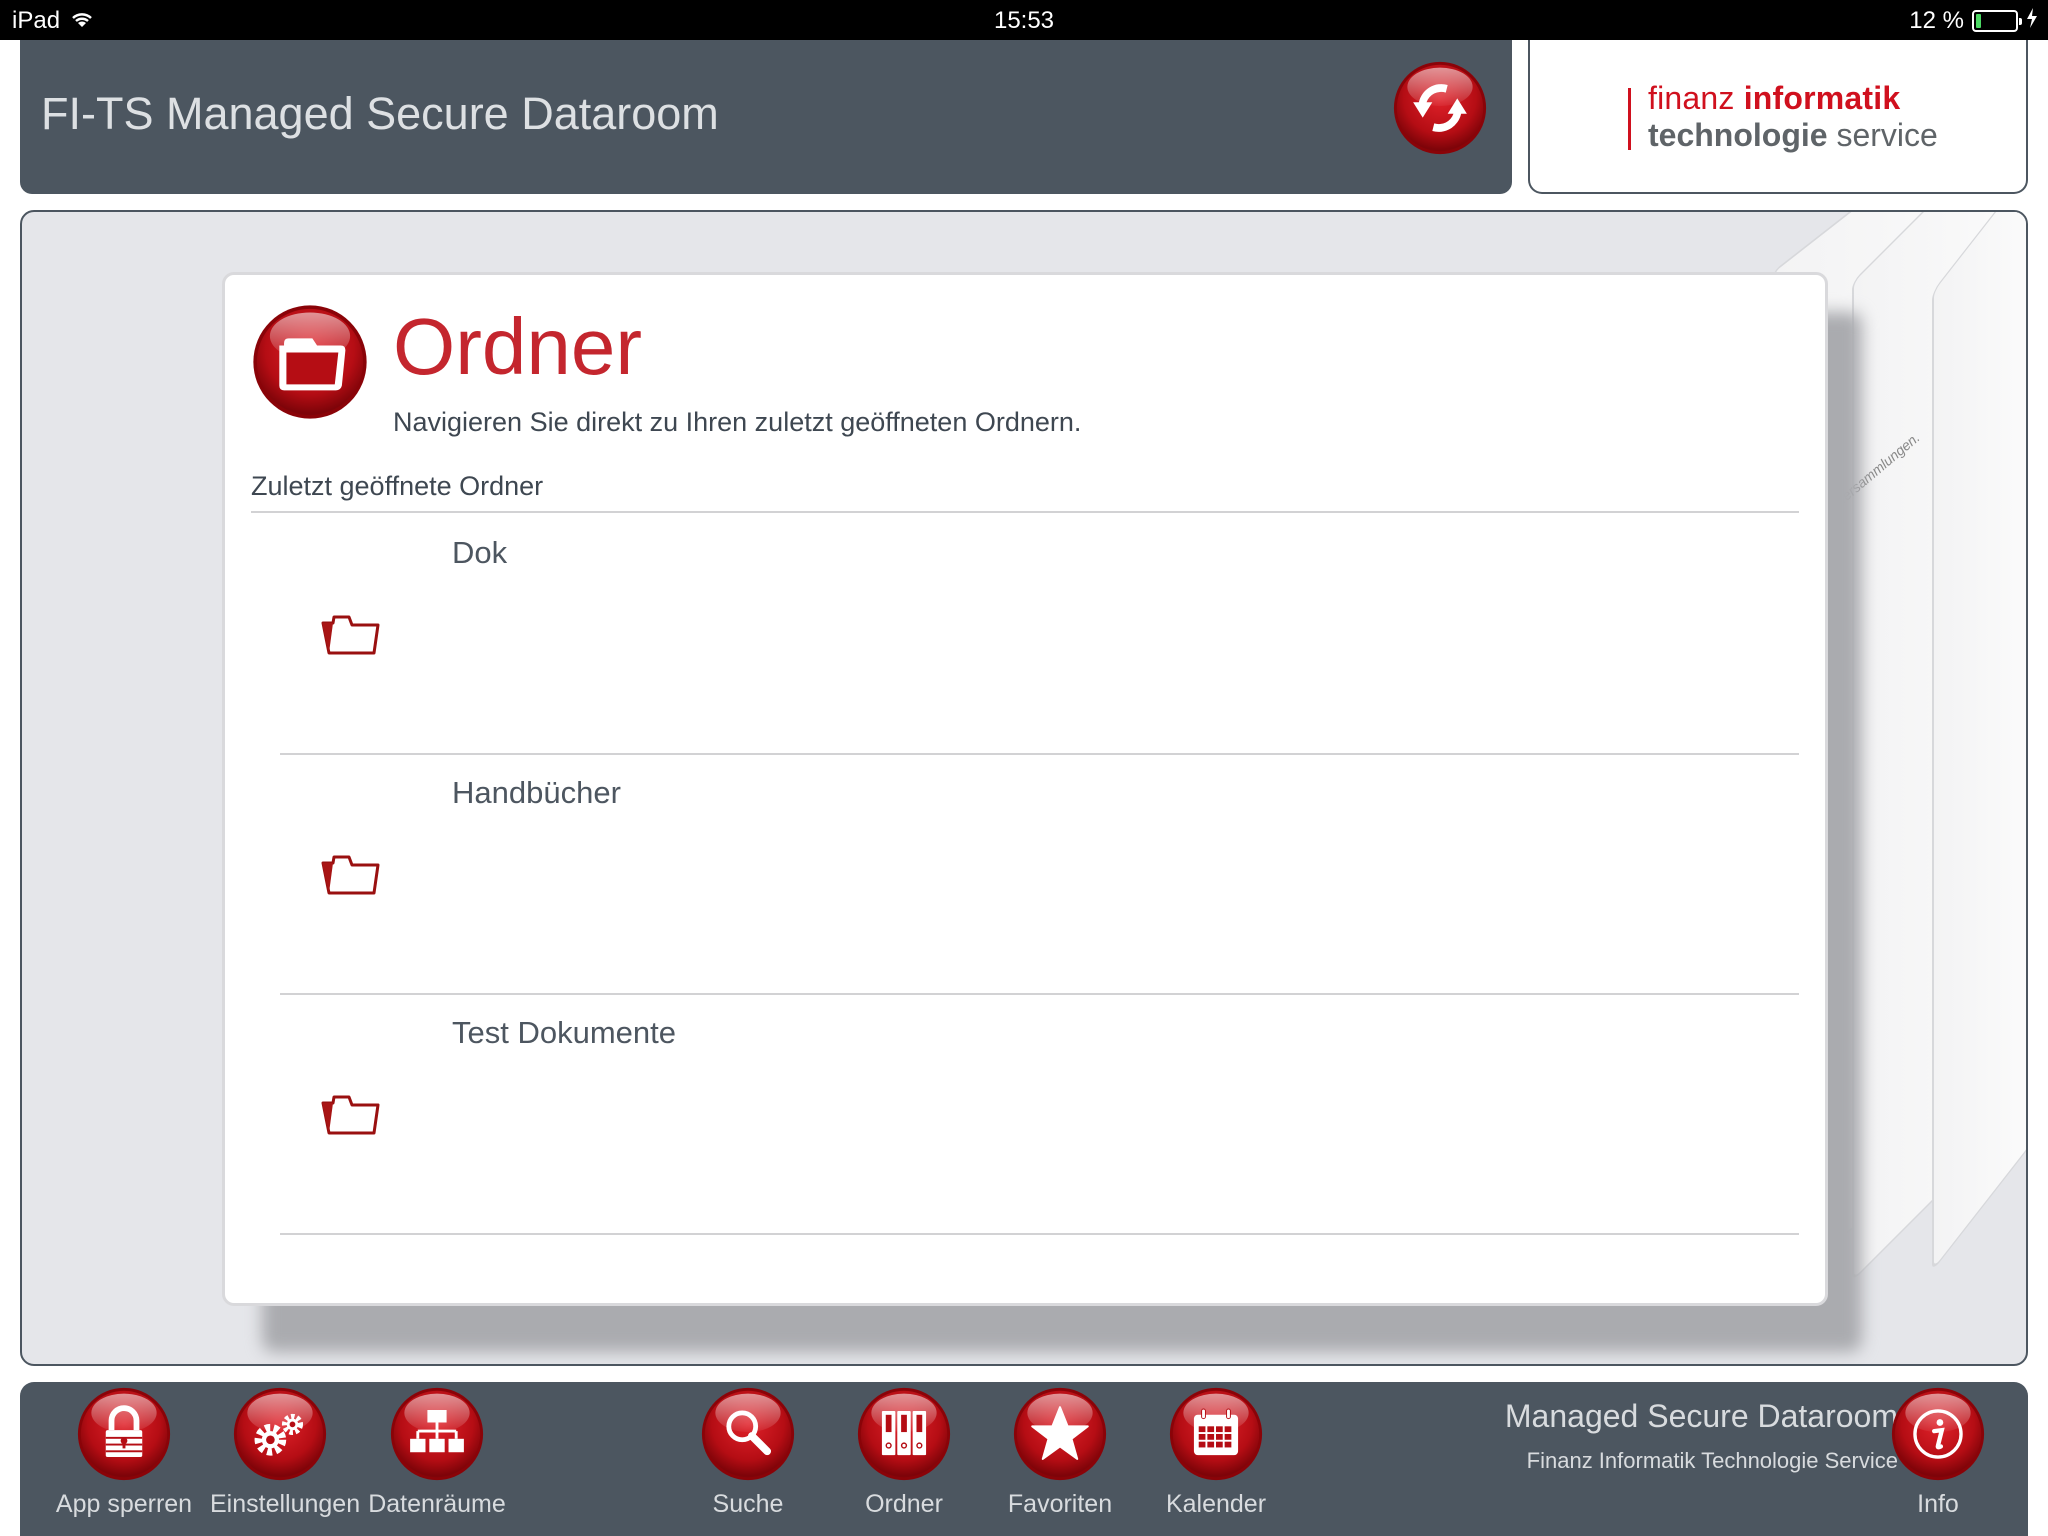 The width and height of the screenshot is (2048, 1536). What do you see at coordinates (748, 1504) in the screenshot?
I see `toolbar-label: Suche` at bounding box center [748, 1504].